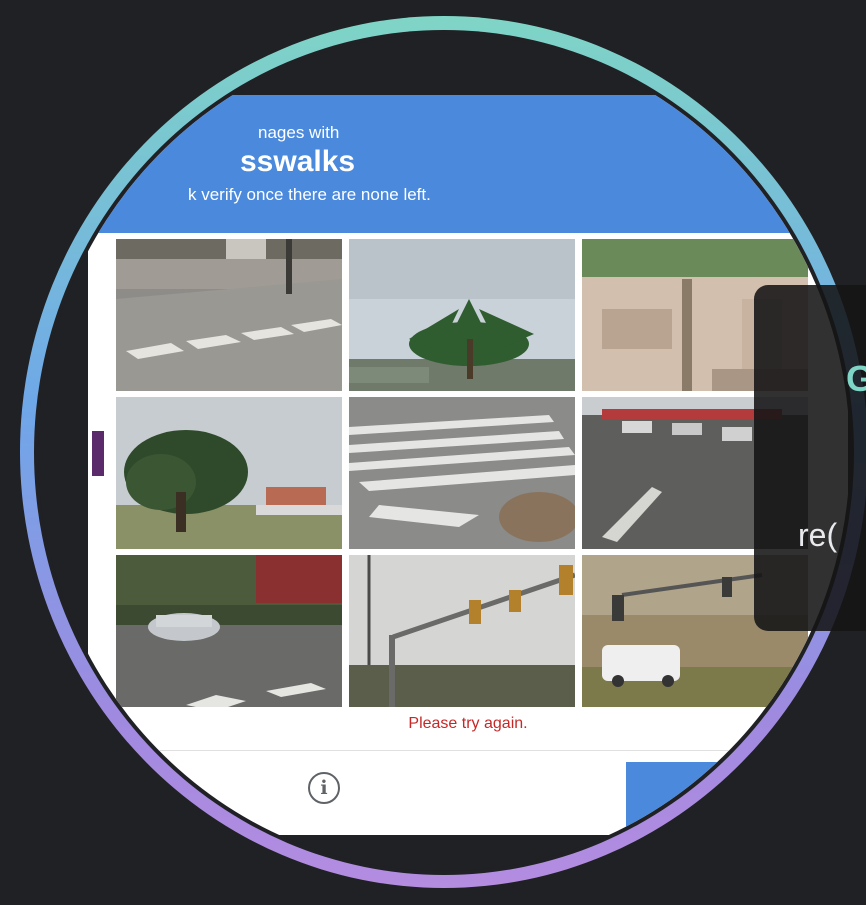 The image size is (866, 905). I want to click on footer-divider, so click(468, 750).